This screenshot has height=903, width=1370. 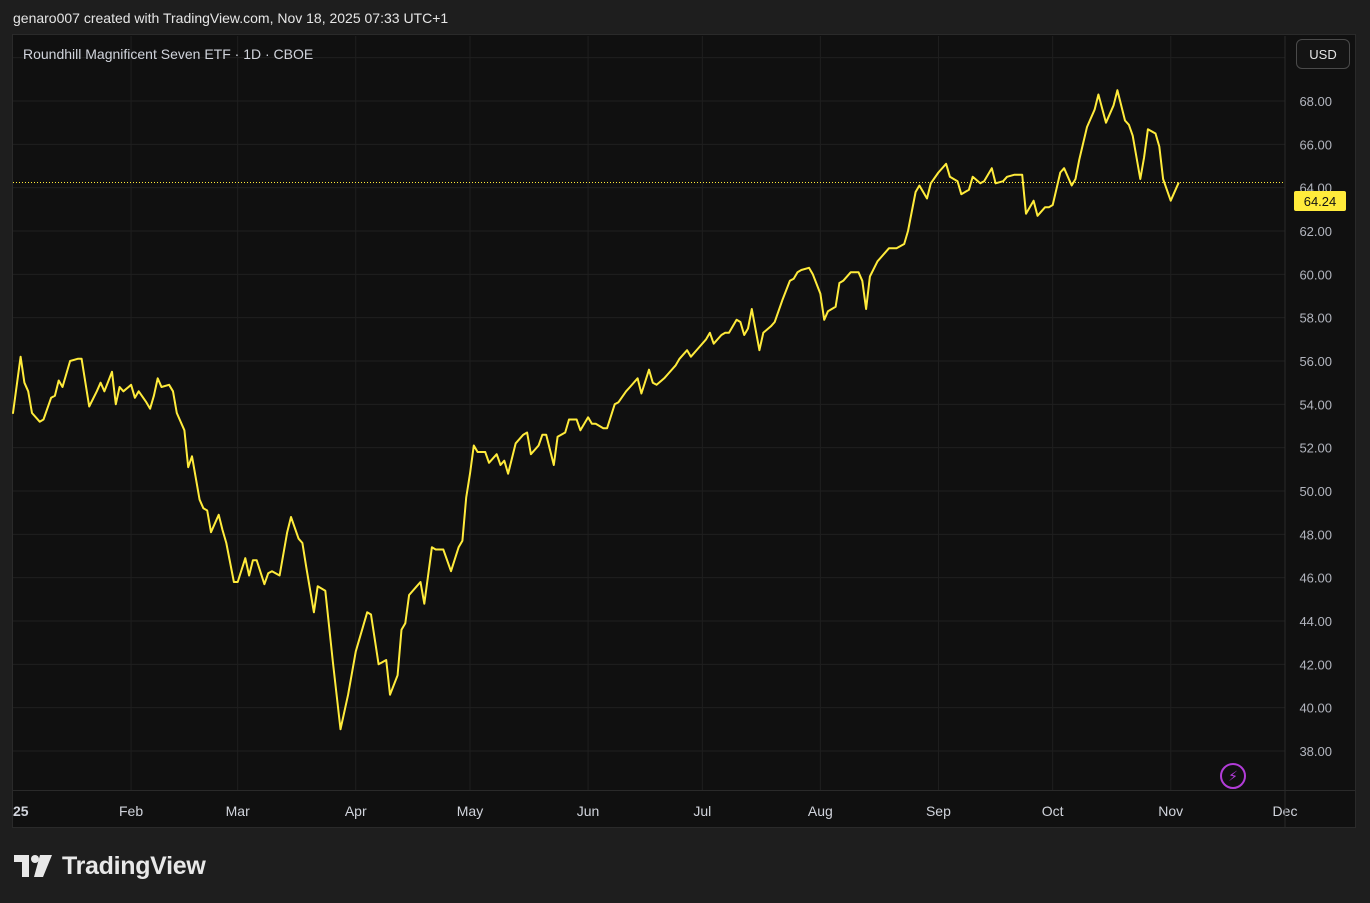 I want to click on currency-button: USD, so click(x=1323, y=54).